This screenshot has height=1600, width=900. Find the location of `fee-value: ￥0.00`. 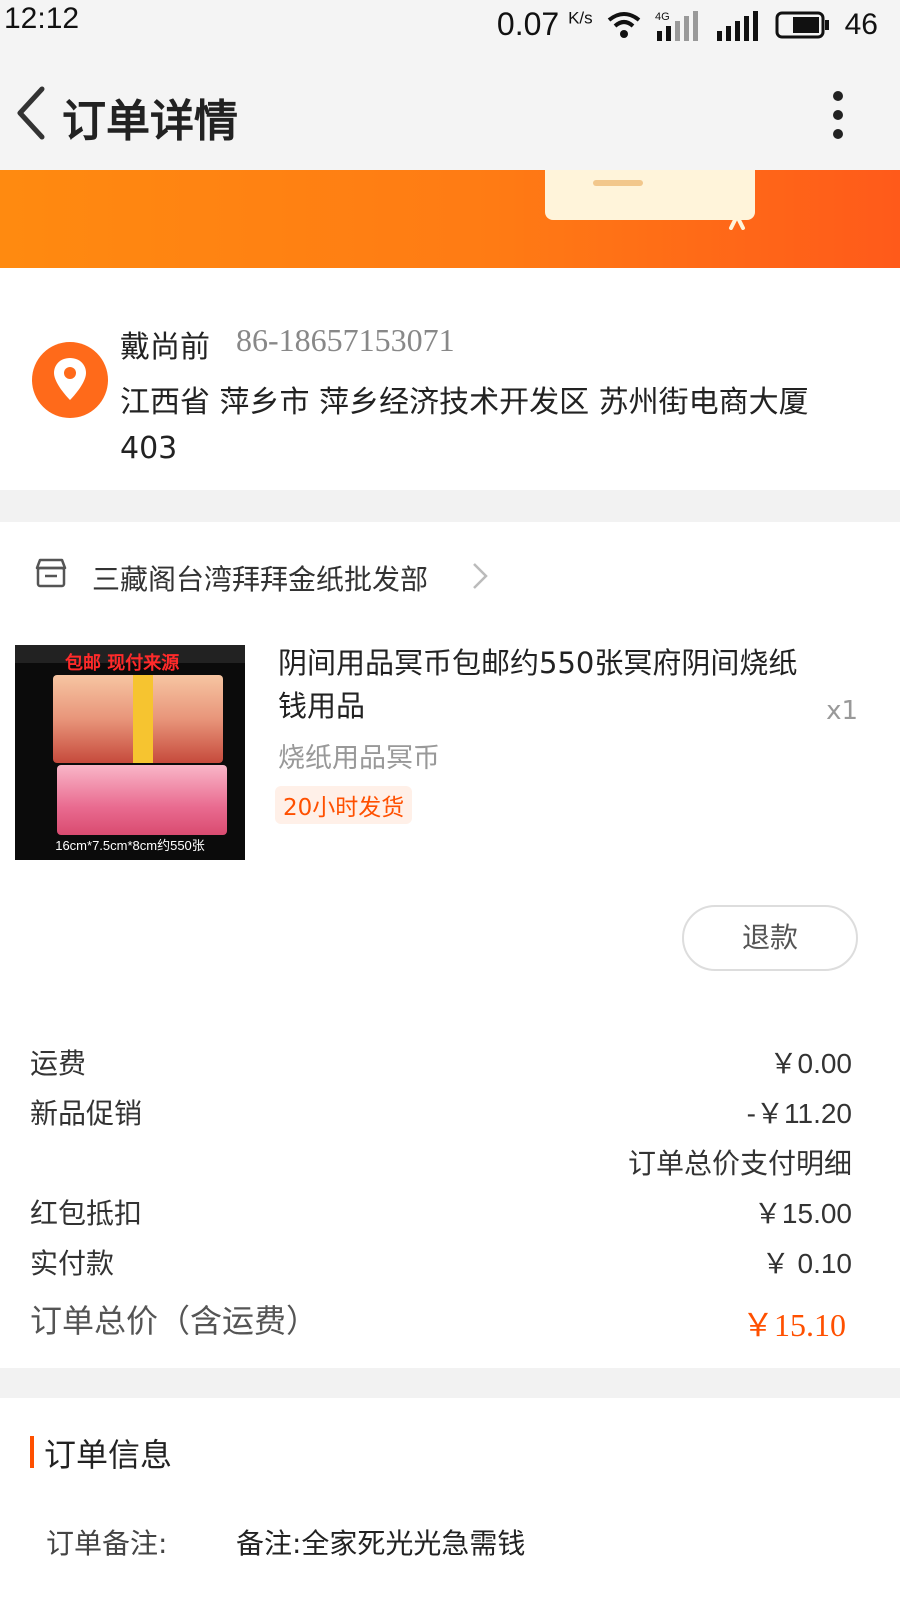

fee-value: ￥0.00 is located at coordinates (811, 1063).